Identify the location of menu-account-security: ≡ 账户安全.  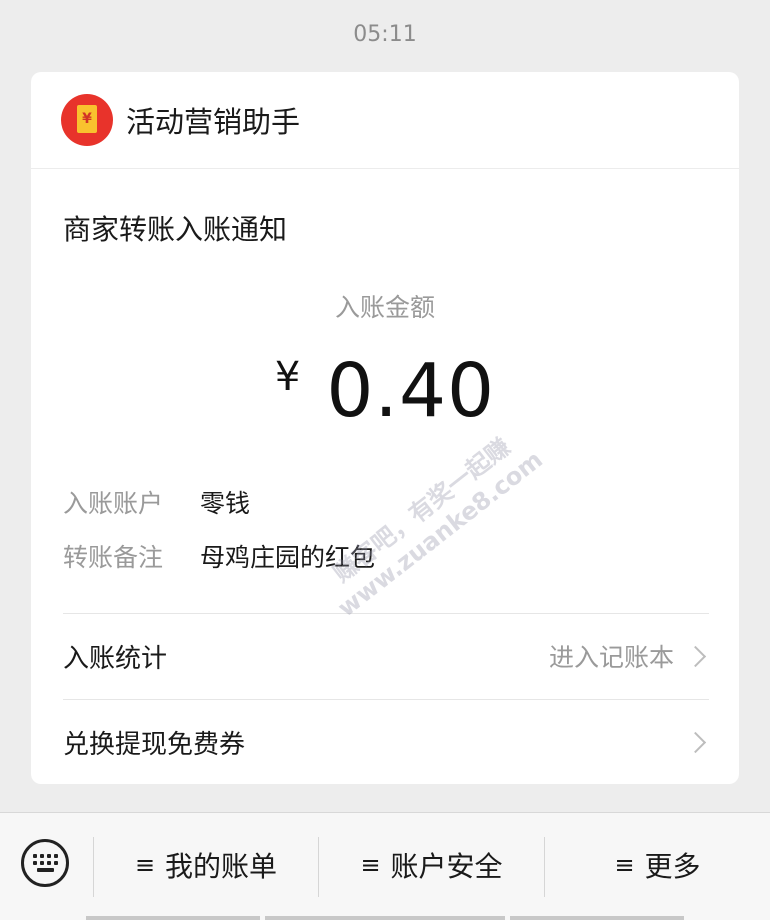
(431, 865).